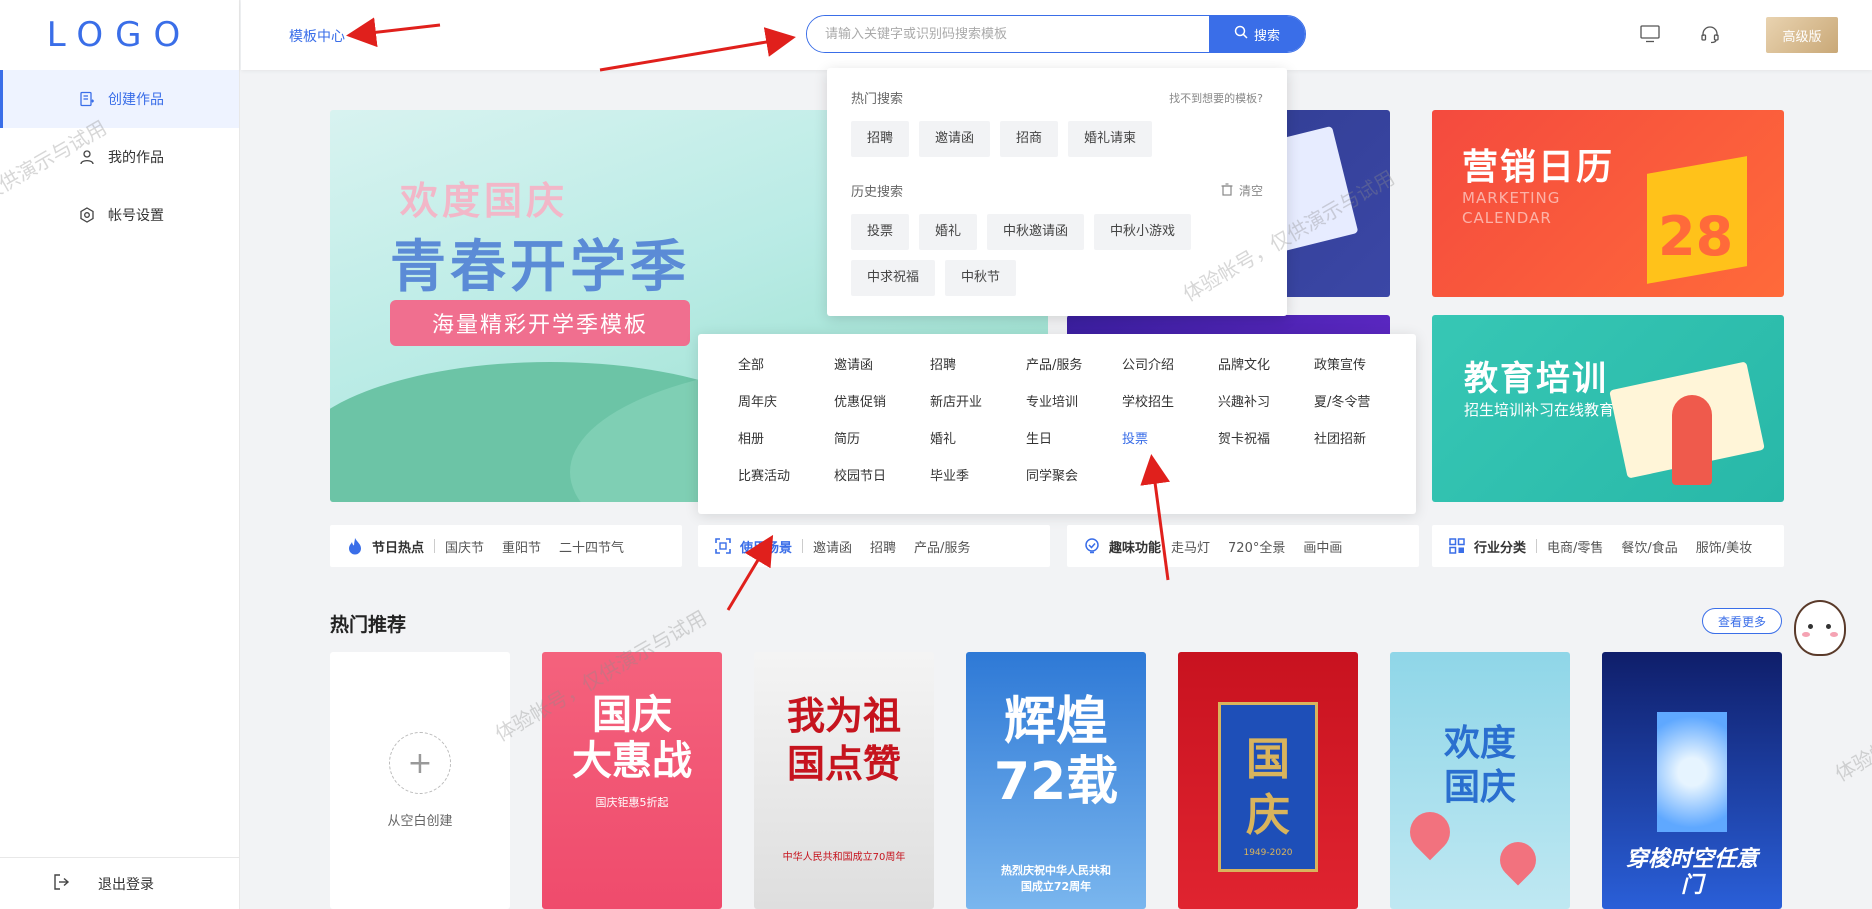 Image resolution: width=1872 pixels, height=909 pixels. What do you see at coordinates (1710, 34) in the screenshot?
I see `headset-icon` at bounding box center [1710, 34].